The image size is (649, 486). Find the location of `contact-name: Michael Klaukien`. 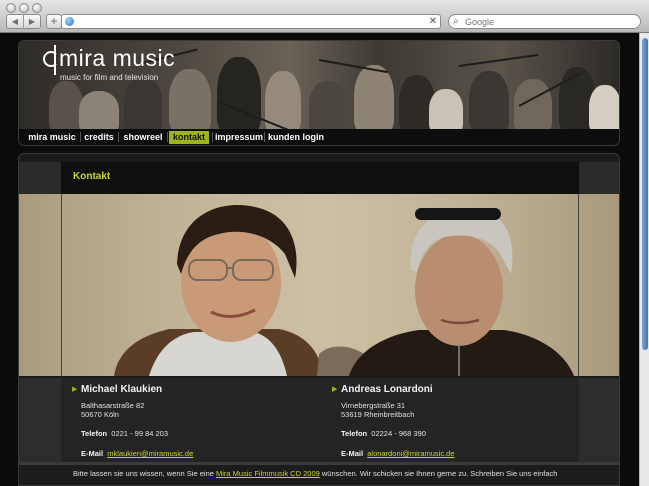

contact-name: Michael Klaukien is located at coordinates (122, 389).